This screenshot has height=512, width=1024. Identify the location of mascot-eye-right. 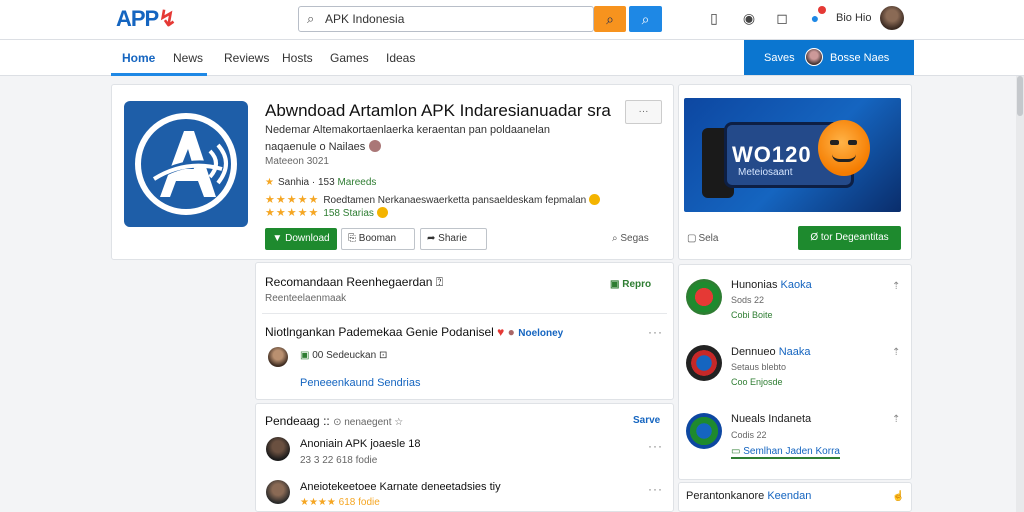
(852, 142).